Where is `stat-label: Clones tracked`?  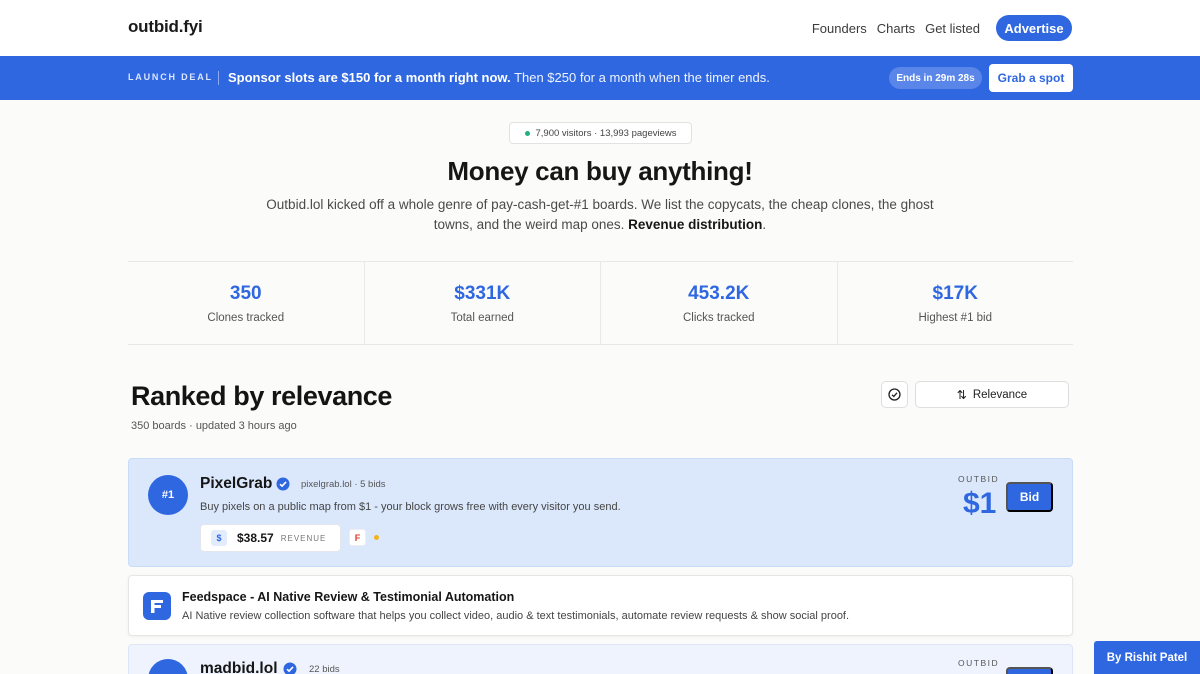 stat-label: Clones tracked is located at coordinates (246, 318).